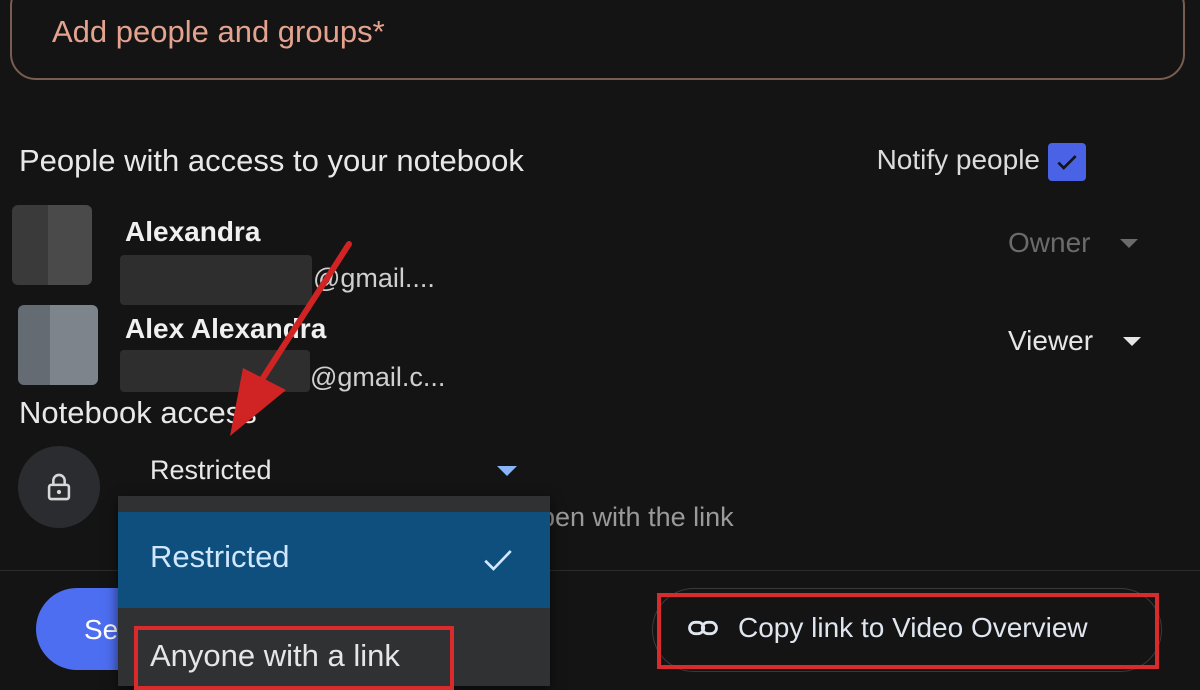  I want to click on add-people-placeholder: Add people and groups*, so click(218, 31).